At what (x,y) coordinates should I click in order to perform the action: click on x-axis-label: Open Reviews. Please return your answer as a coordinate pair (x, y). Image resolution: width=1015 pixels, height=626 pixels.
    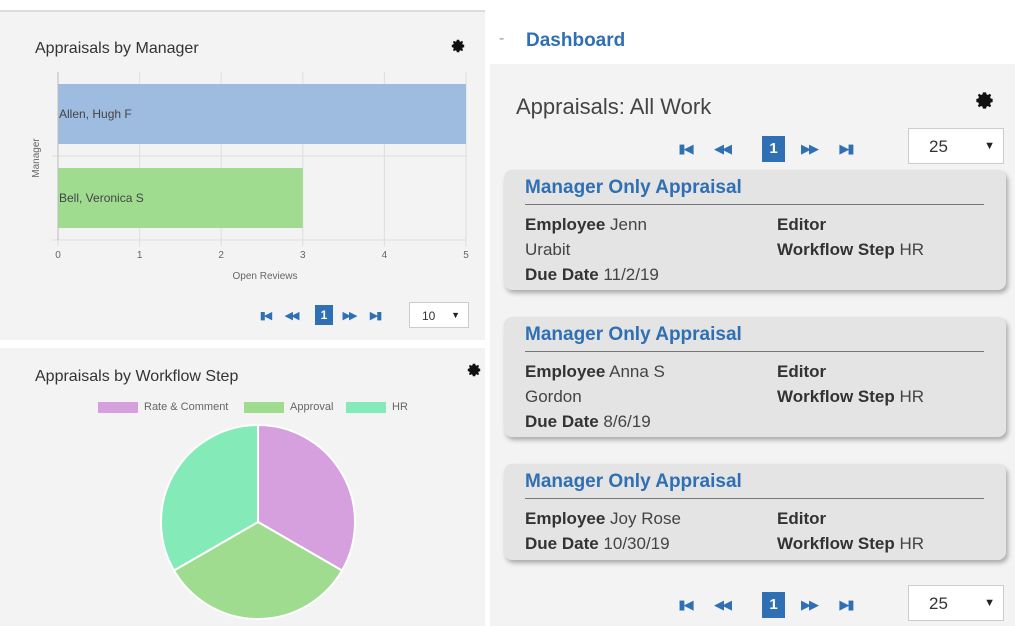
    Looking at the image, I should click on (264, 276).